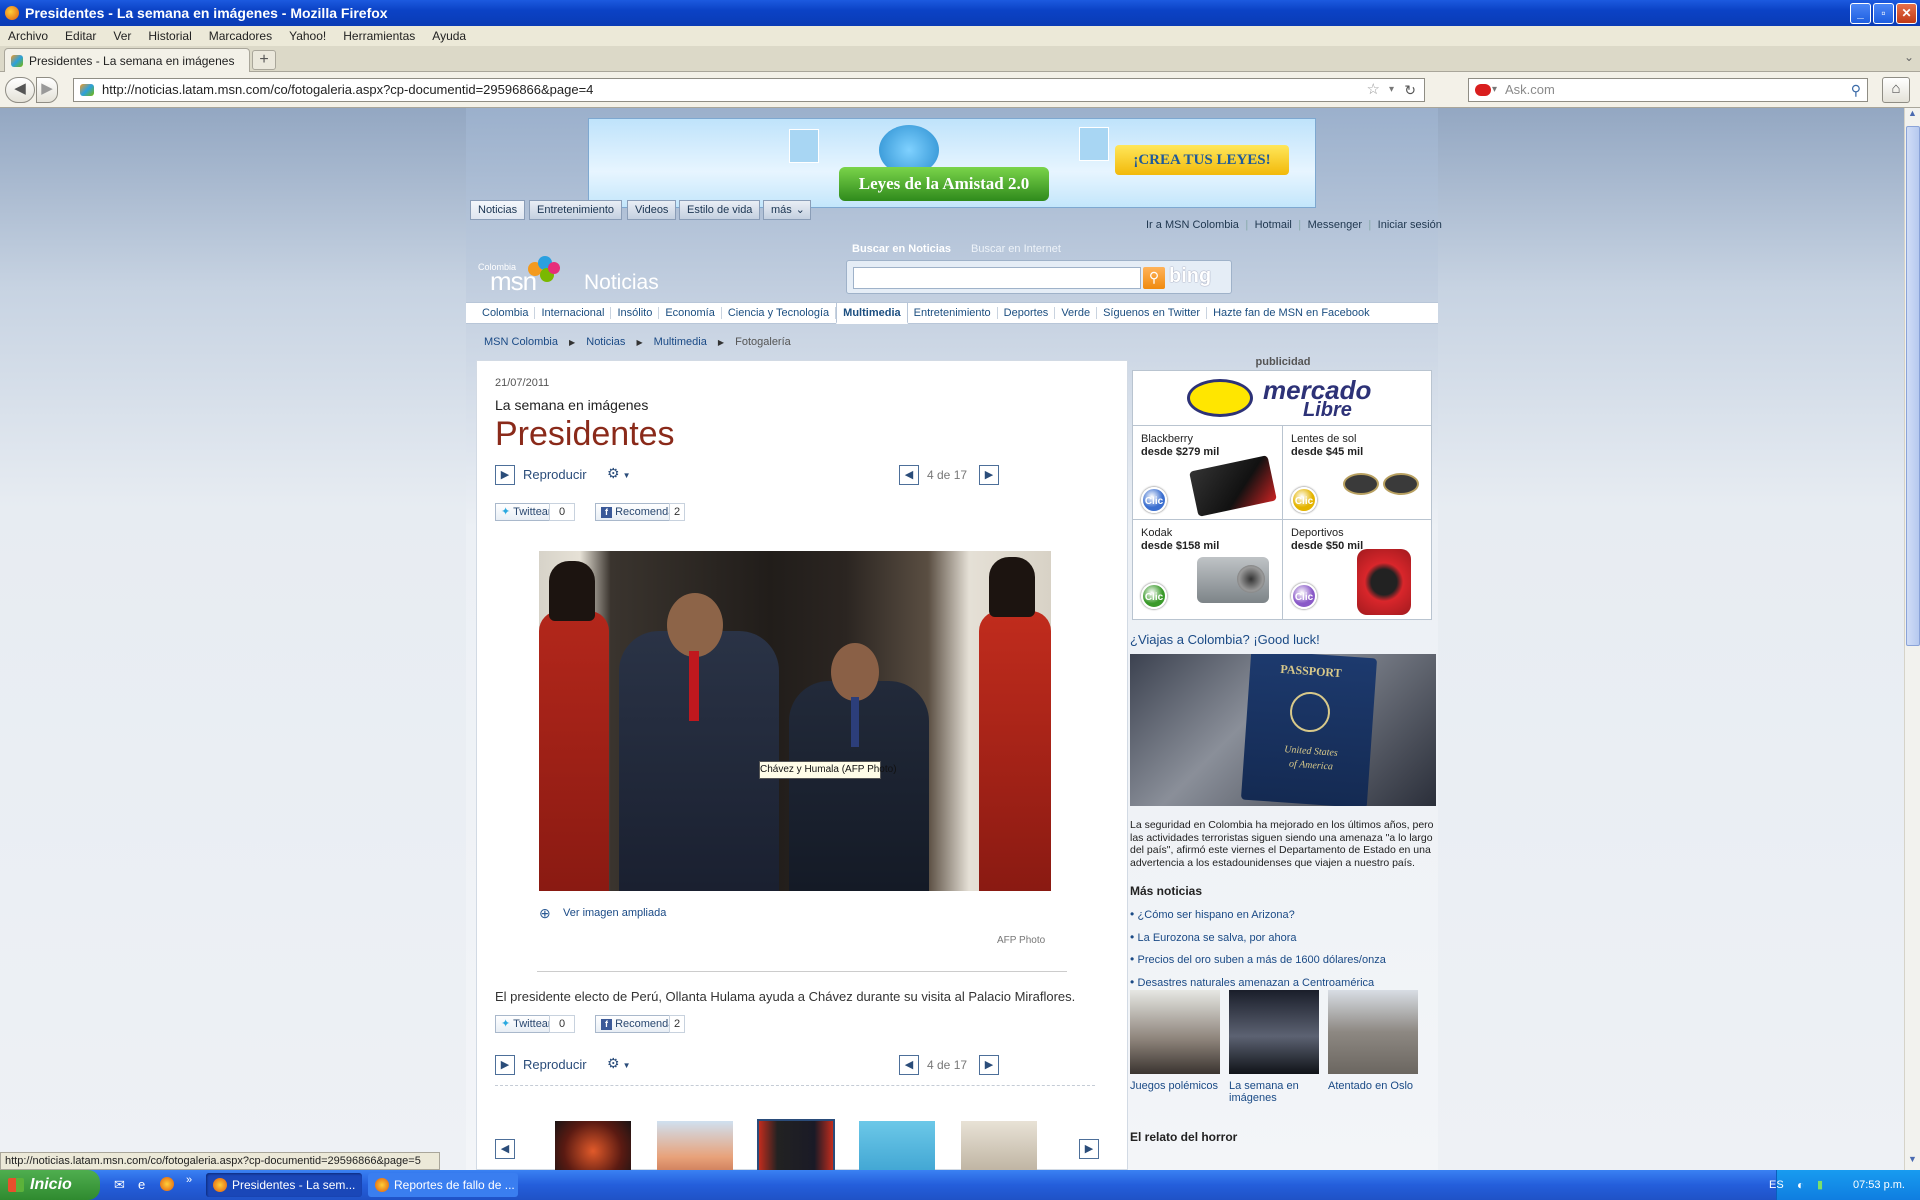 Image resolution: width=1920 pixels, height=1200 pixels. I want to click on bookmark-star-icon: ☆, so click(1373, 90).